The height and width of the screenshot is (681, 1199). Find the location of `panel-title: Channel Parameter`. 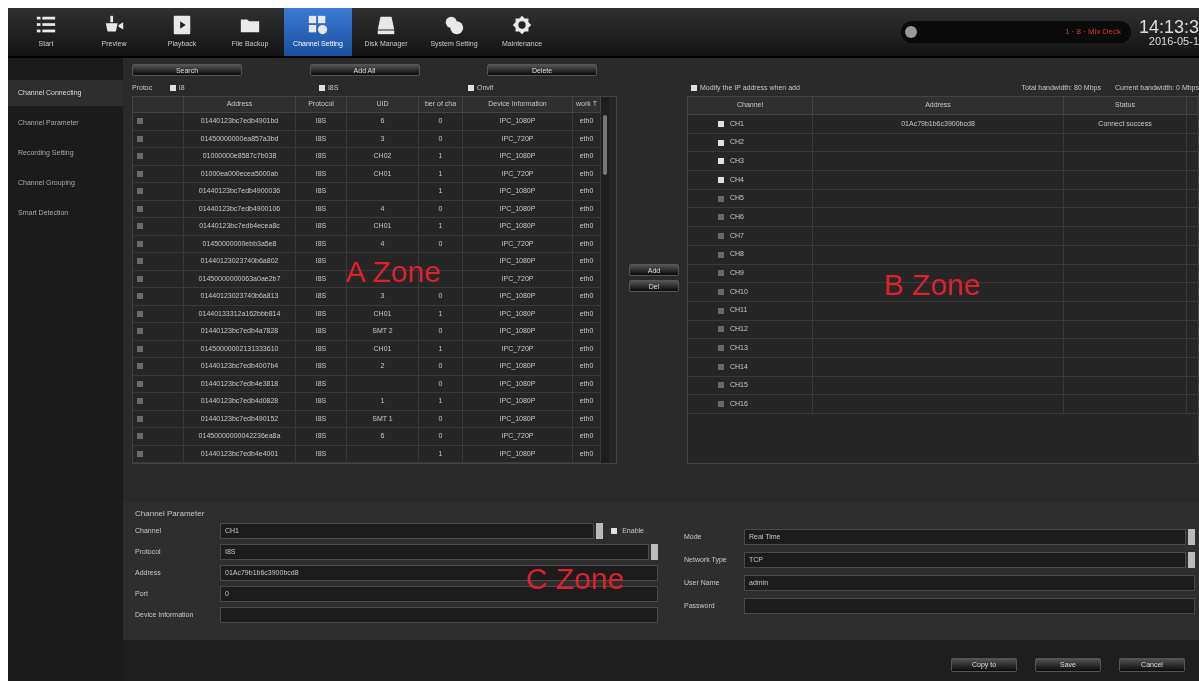

panel-title: Channel Parameter is located at coordinates (170, 514).